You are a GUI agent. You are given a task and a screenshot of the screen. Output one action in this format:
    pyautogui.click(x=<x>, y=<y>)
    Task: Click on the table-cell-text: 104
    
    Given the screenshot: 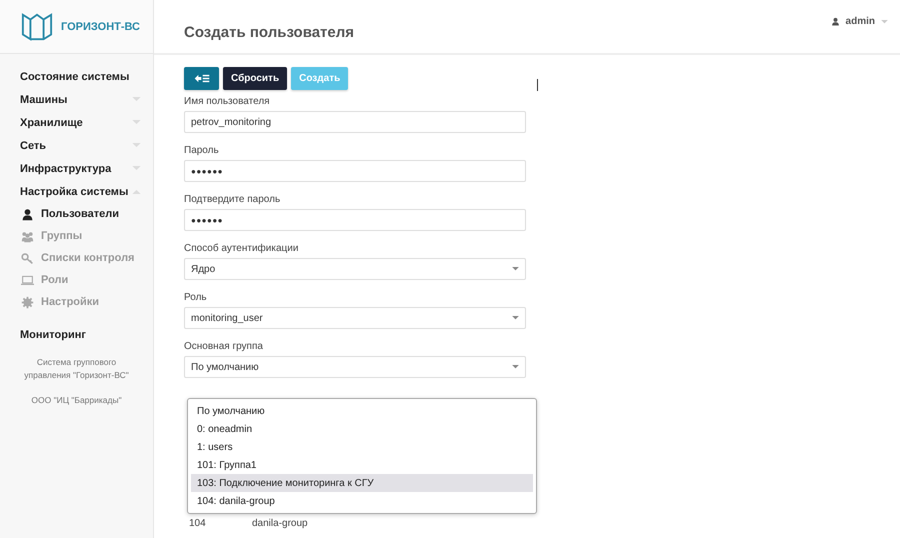 What is the action you would take?
    pyautogui.click(x=198, y=523)
    